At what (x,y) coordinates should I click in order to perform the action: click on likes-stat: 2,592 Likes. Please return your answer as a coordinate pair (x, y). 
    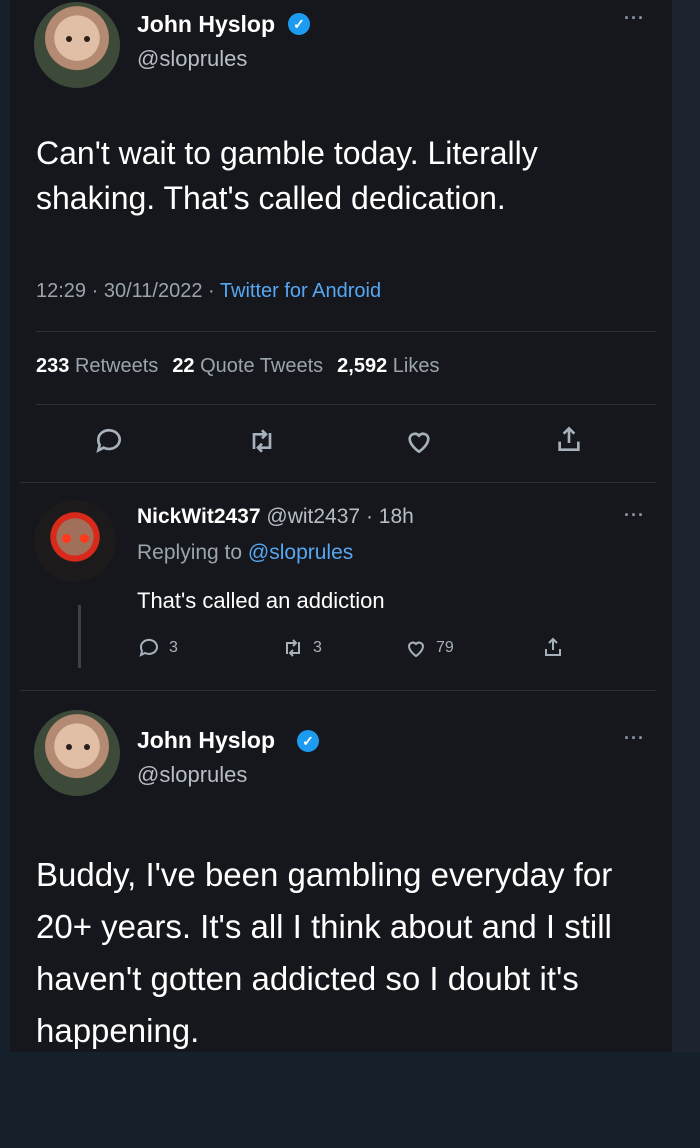
    Looking at the image, I should click on (388, 366).